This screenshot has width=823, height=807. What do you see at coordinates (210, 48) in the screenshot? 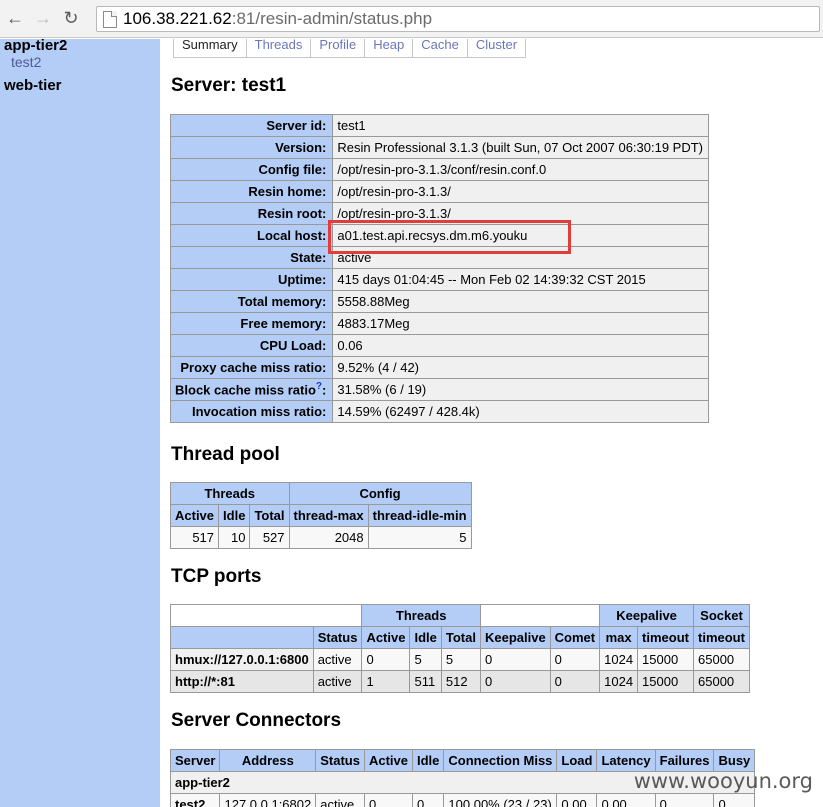
I see `tab-summary: Summary` at bounding box center [210, 48].